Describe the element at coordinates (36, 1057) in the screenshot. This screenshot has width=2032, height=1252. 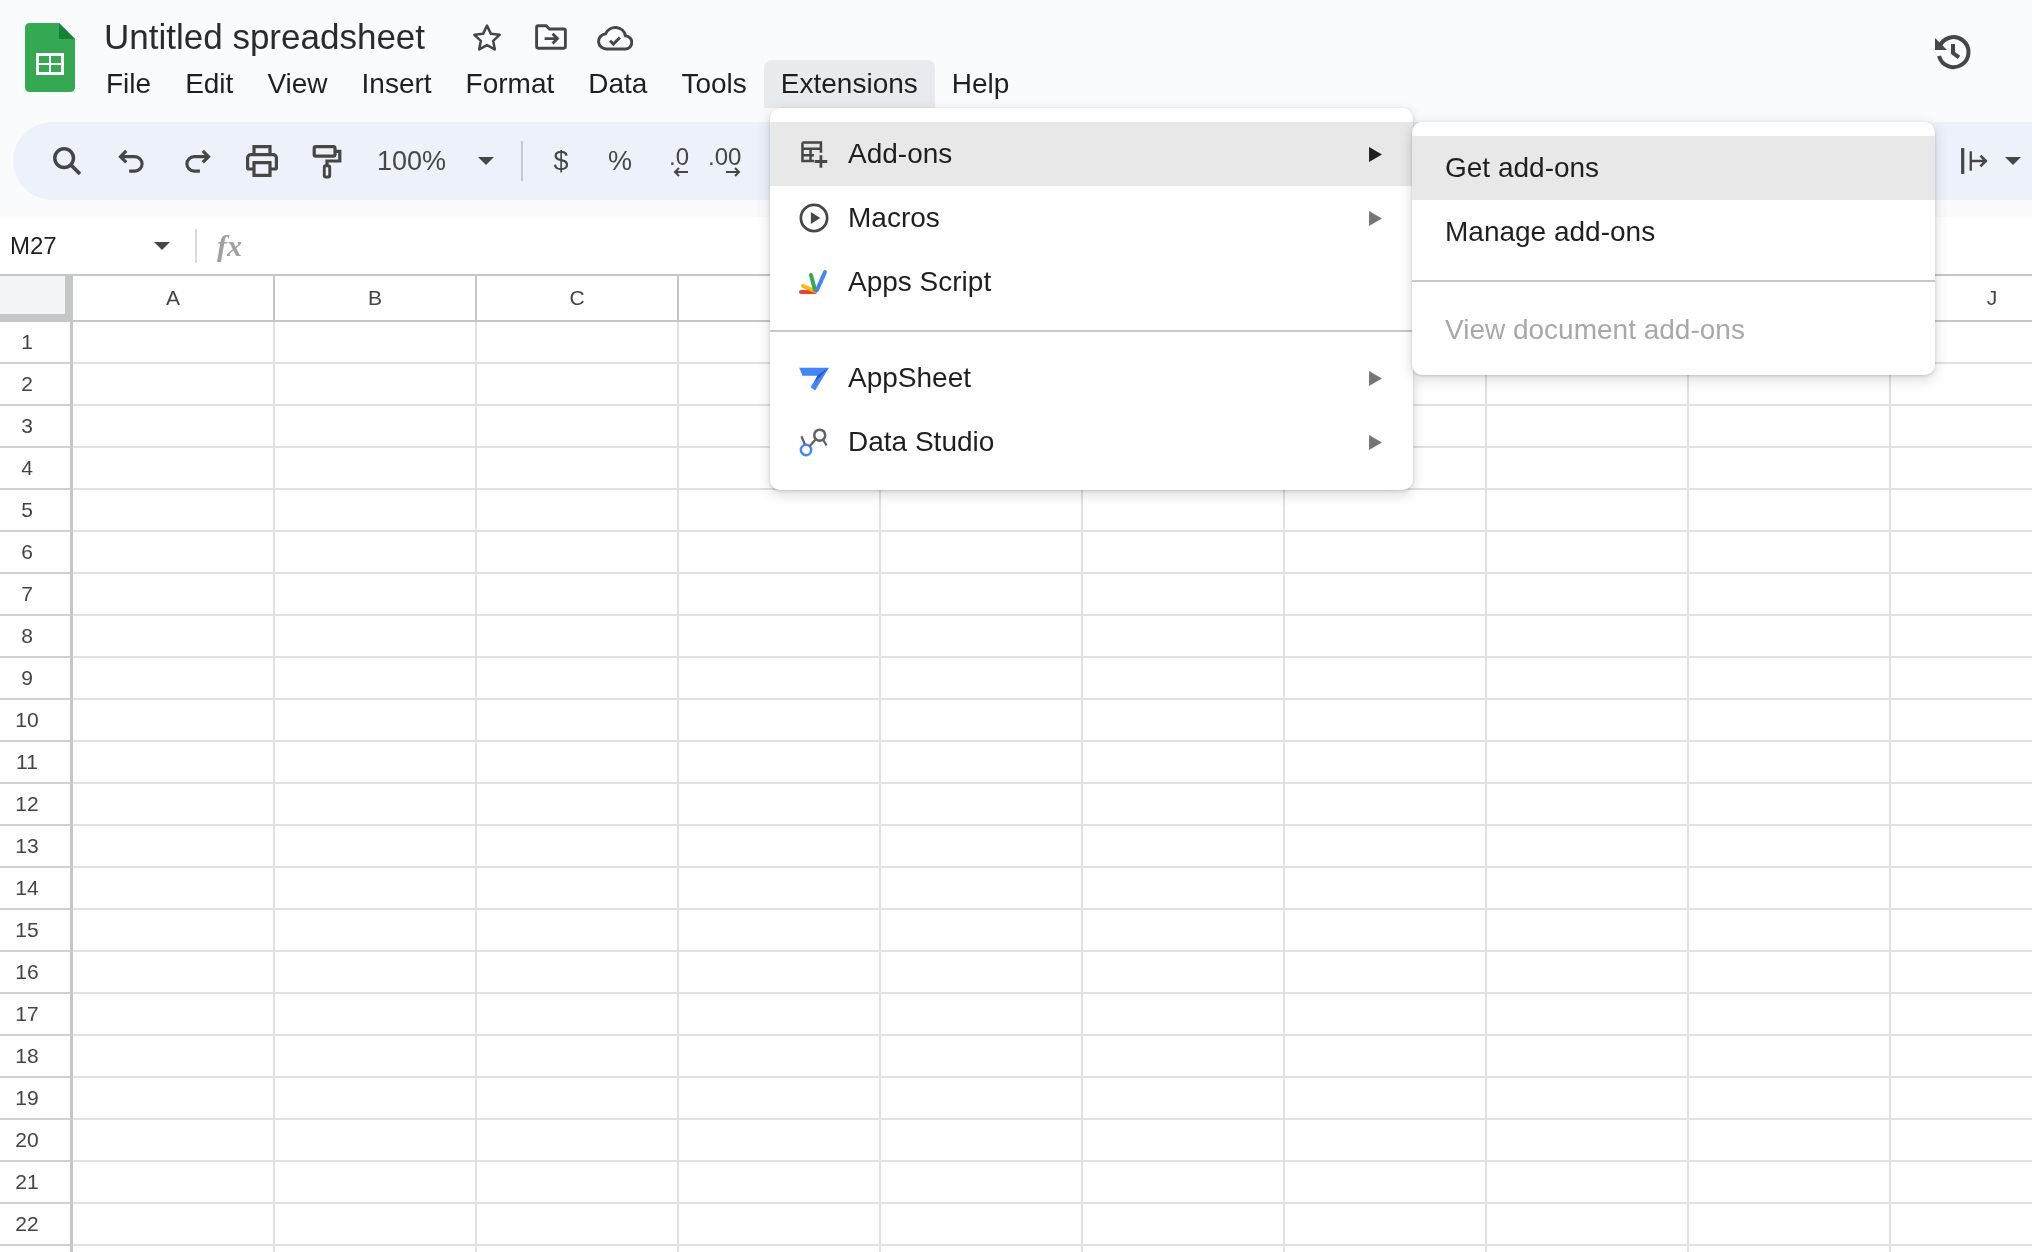
I see `row-header: 18` at that location.